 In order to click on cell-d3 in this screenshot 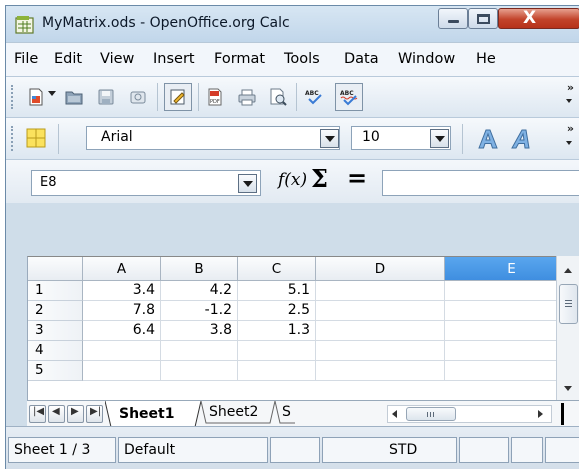, I will do `click(380, 331)`.